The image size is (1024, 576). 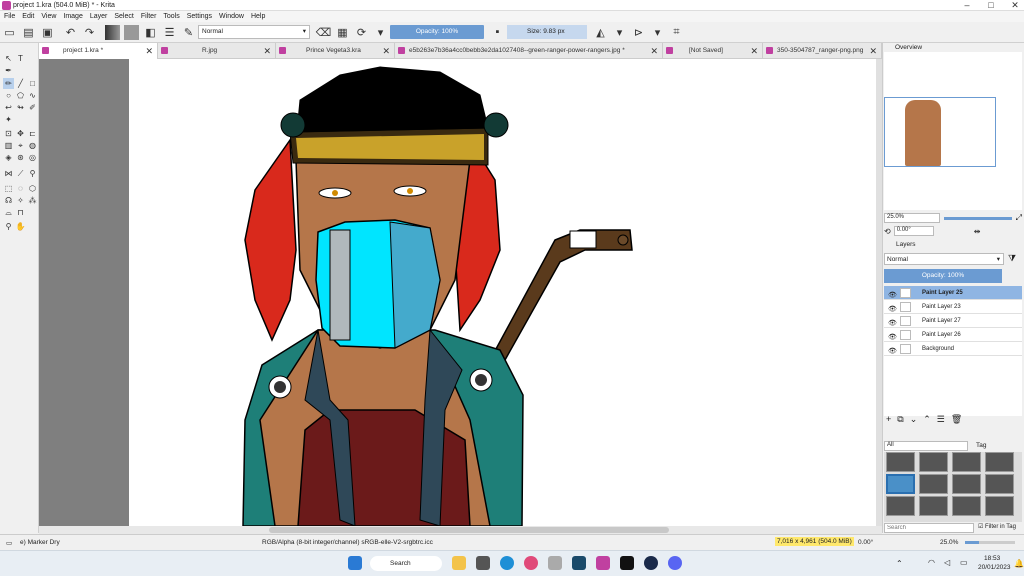 I want to click on layer-blend-select: Normal ▾, so click(x=944, y=259).